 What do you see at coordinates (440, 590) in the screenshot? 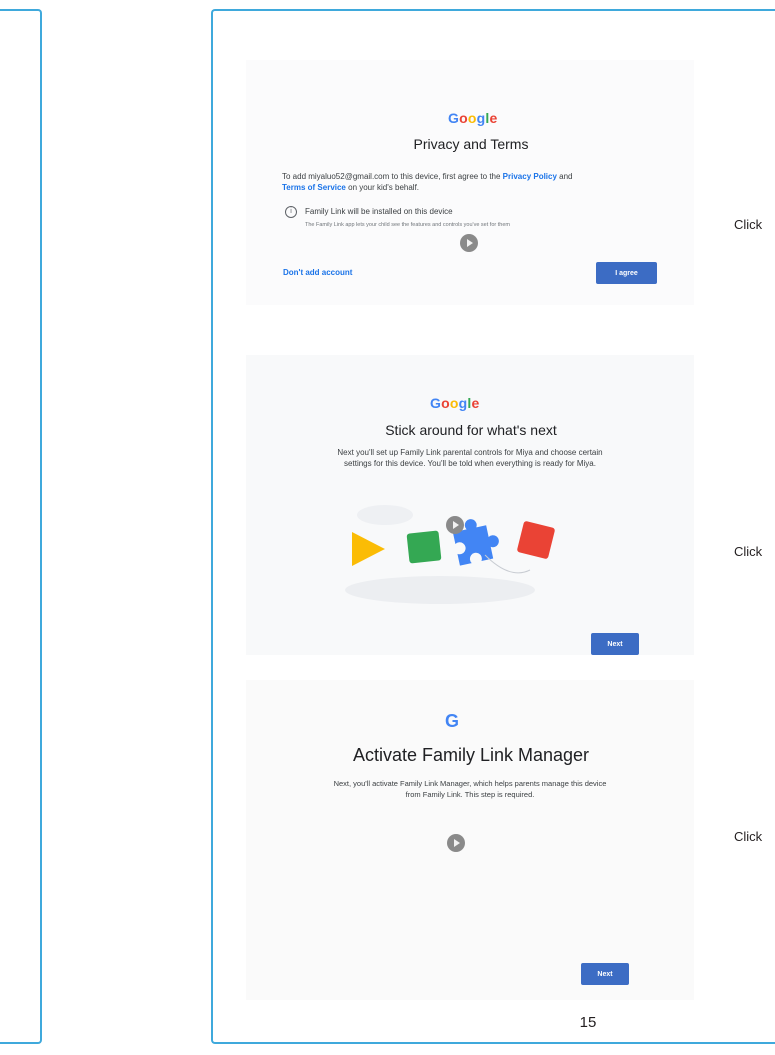
I see `illustration-ground` at bounding box center [440, 590].